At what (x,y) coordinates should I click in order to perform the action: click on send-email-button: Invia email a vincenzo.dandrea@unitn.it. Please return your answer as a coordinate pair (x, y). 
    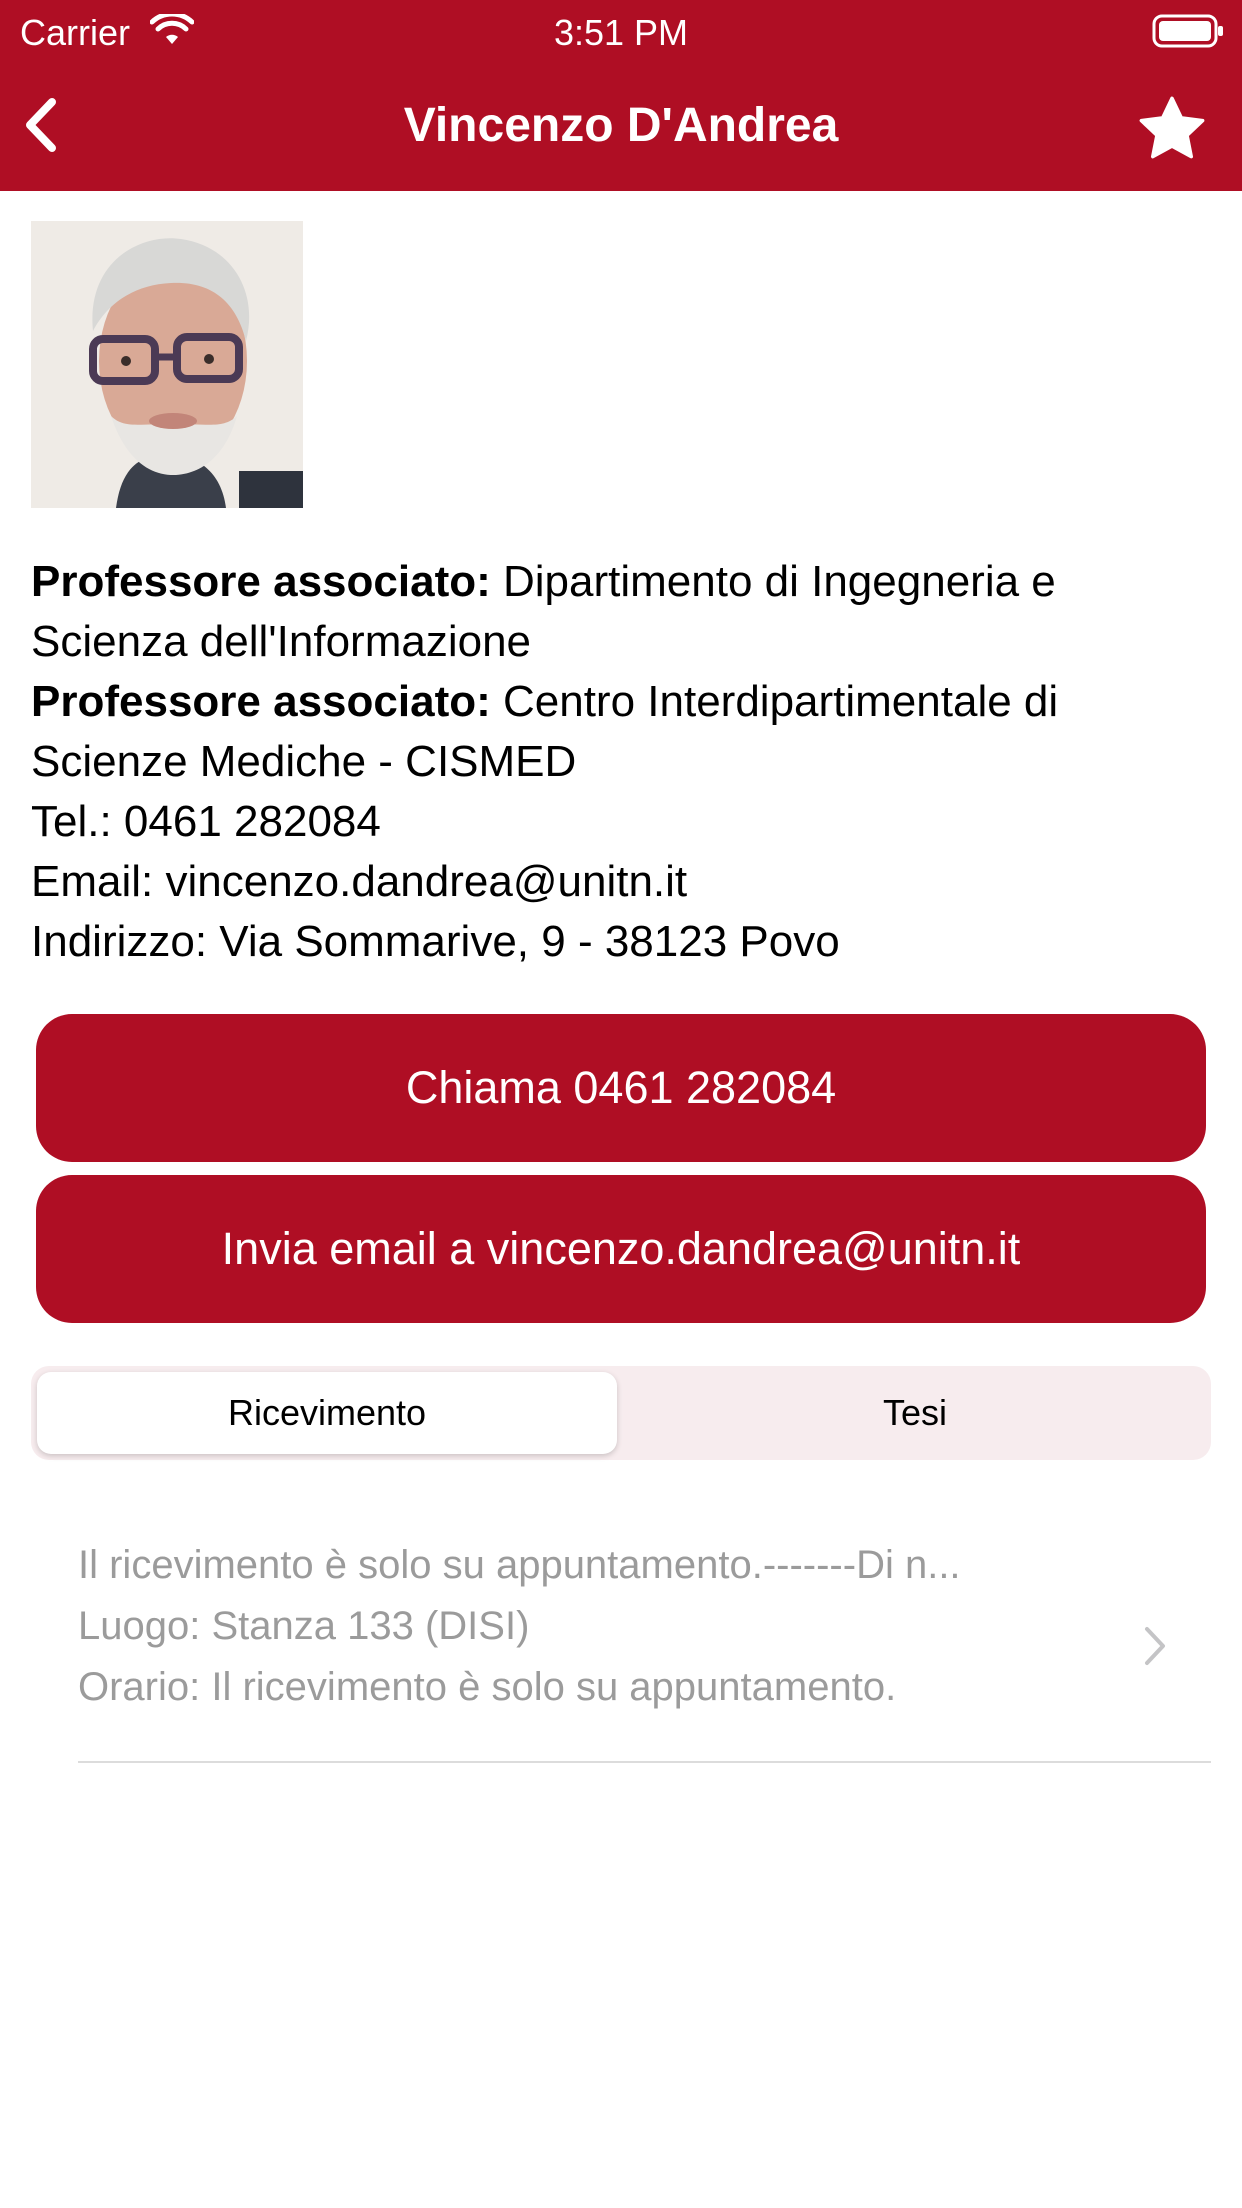
    Looking at the image, I should click on (621, 1249).